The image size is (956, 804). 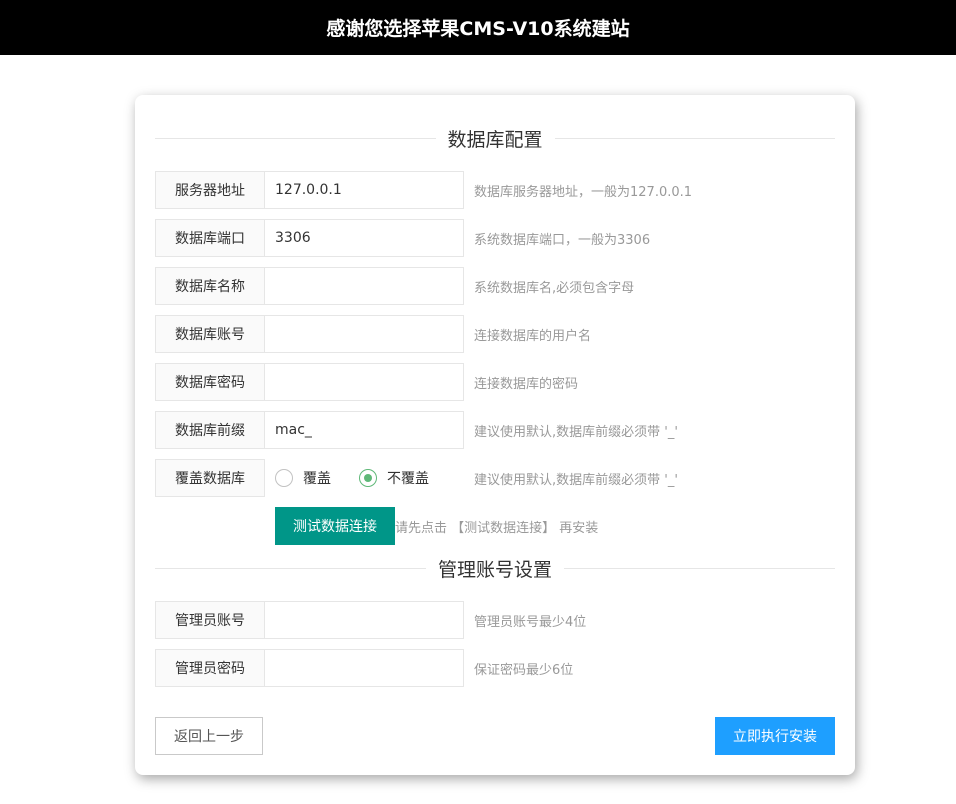 I want to click on radio-no-overwrite: 不覆盖, so click(x=394, y=478).